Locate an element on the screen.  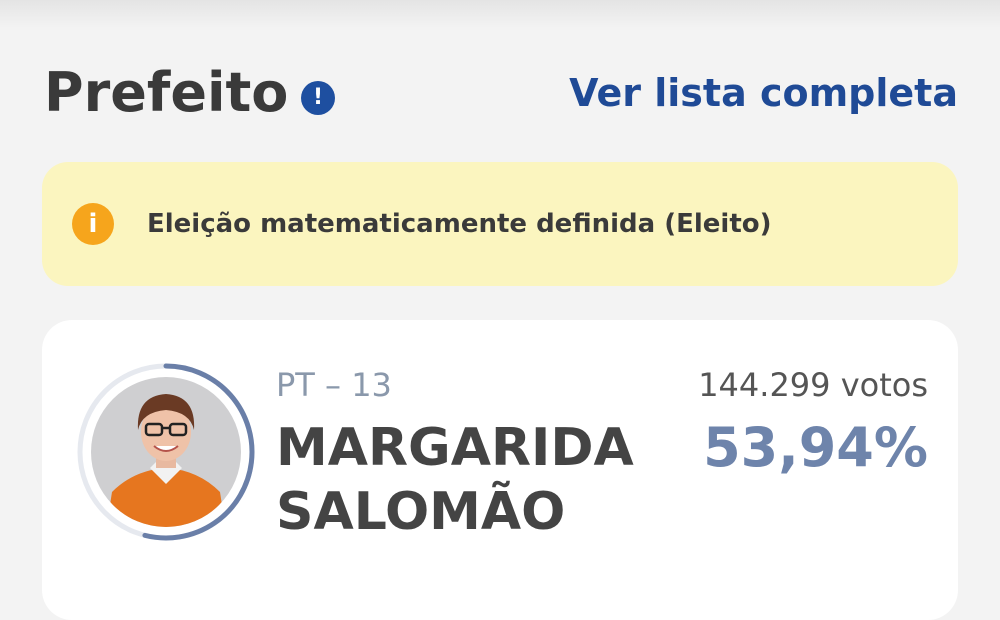
alert-info-icon: i is located at coordinates (93, 224).